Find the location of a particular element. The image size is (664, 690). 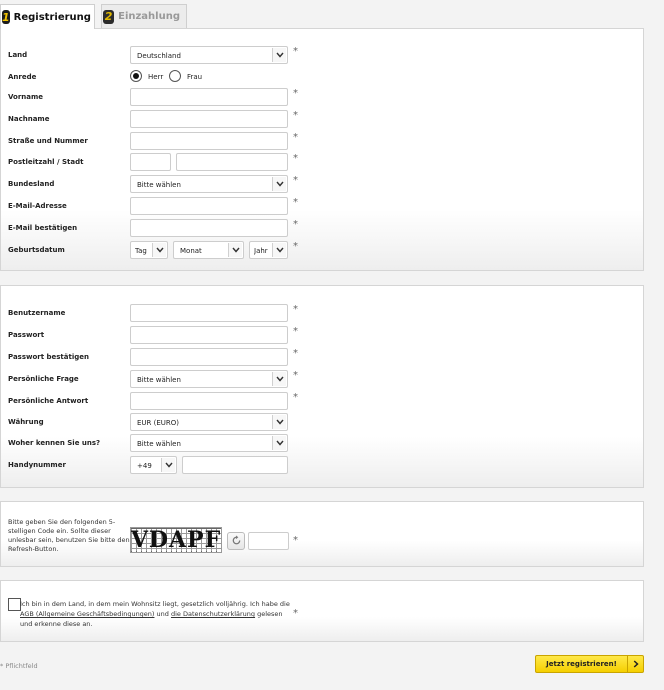

referral-row: Woher kennen Sie uns? Bitte wählen is located at coordinates (323, 443).